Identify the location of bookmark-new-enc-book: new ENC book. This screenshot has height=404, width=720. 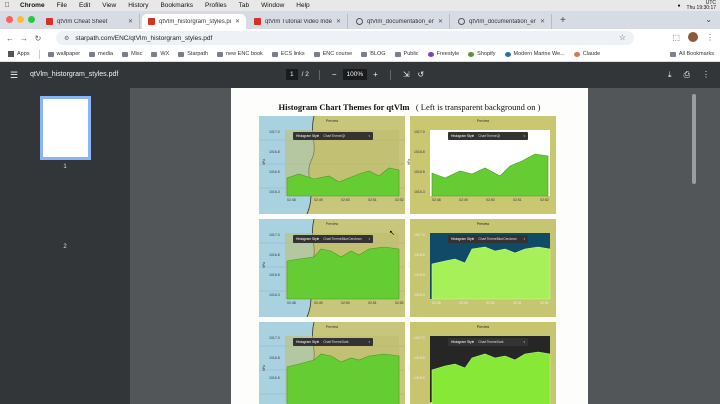
(240, 54).